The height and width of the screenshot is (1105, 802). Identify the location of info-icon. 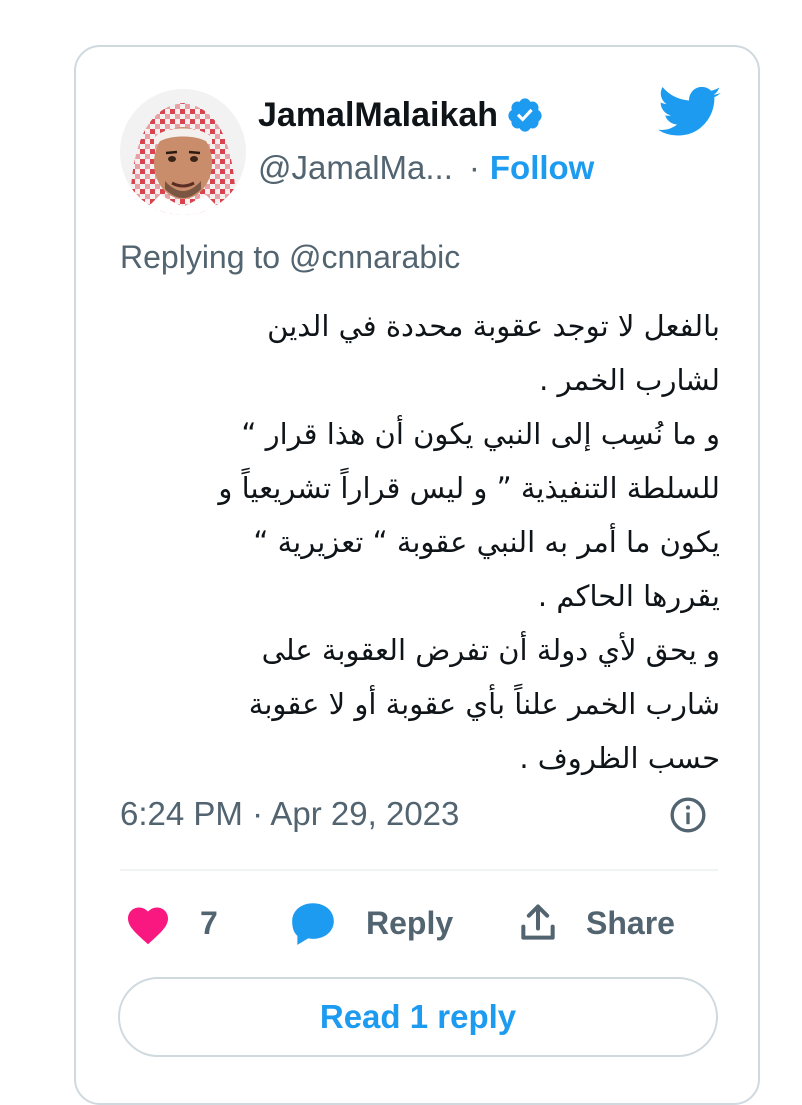
(688, 815).